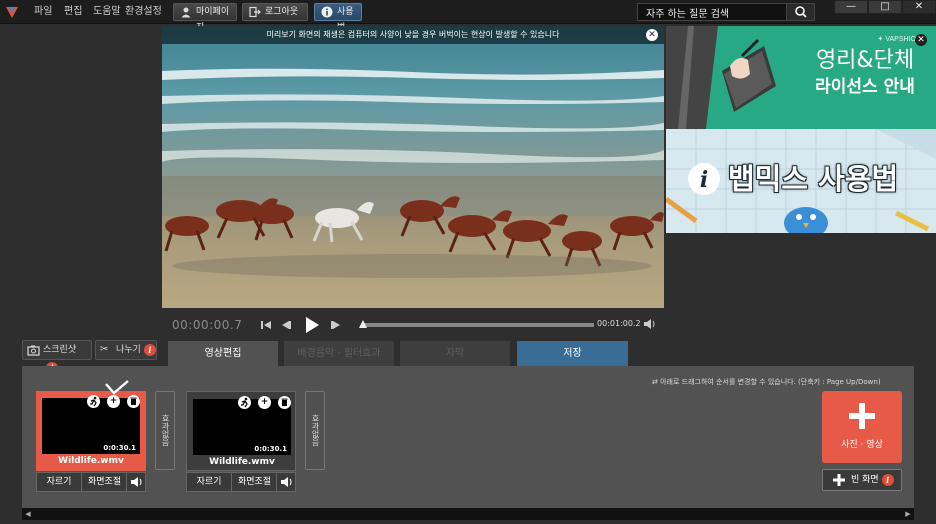 This screenshot has width=936, height=524. What do you see at coordinates (241, 431) in the screenshot?
I see `clip-card: 0:0:30.1 + Wildlife.wmv` at bounding box center [241, 431].